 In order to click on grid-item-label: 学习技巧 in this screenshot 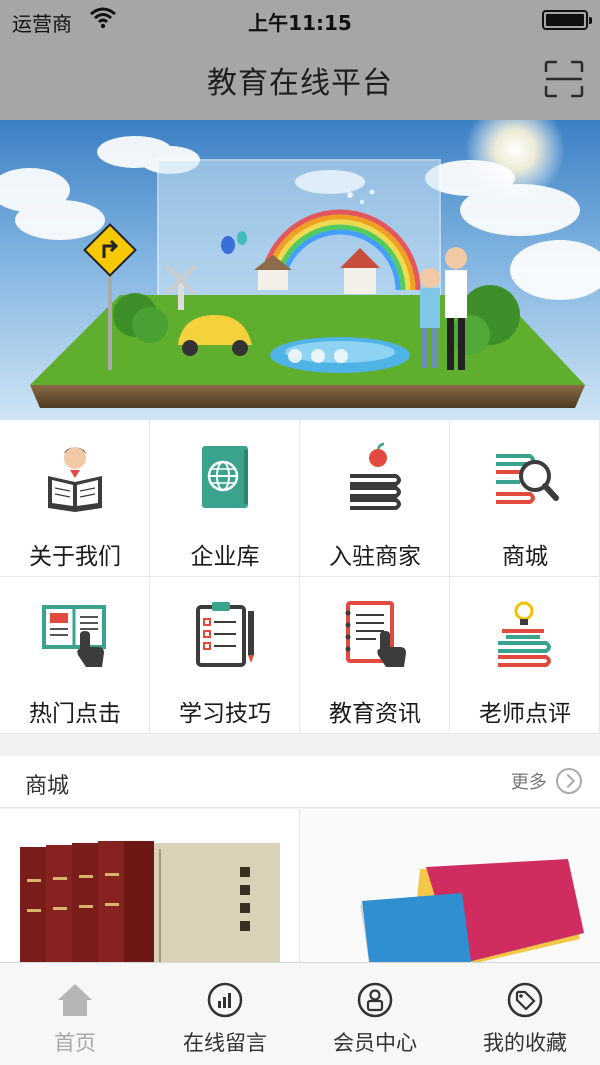, I will do `click(225, 714)`.